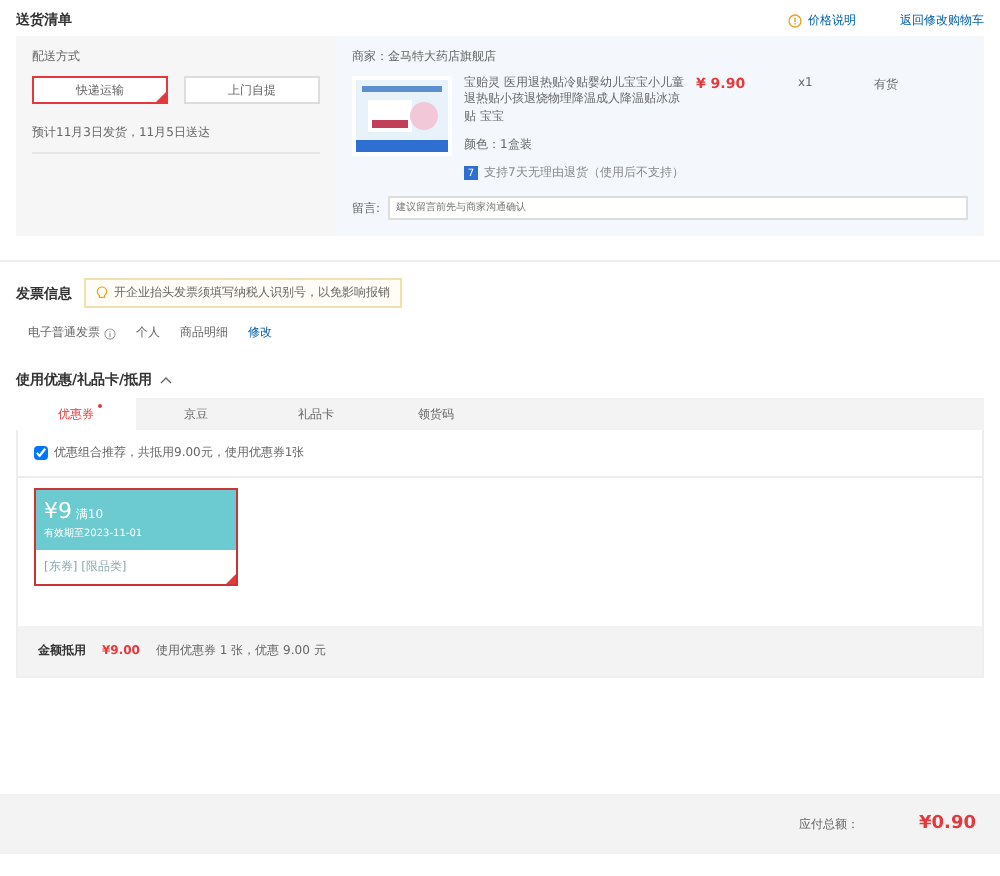 This screenshot has height=876, width=1000. What do you see at coordinates (41, 453) in the screenshot?
I see `recommend-checkbox` at bounding box center [41, 453].